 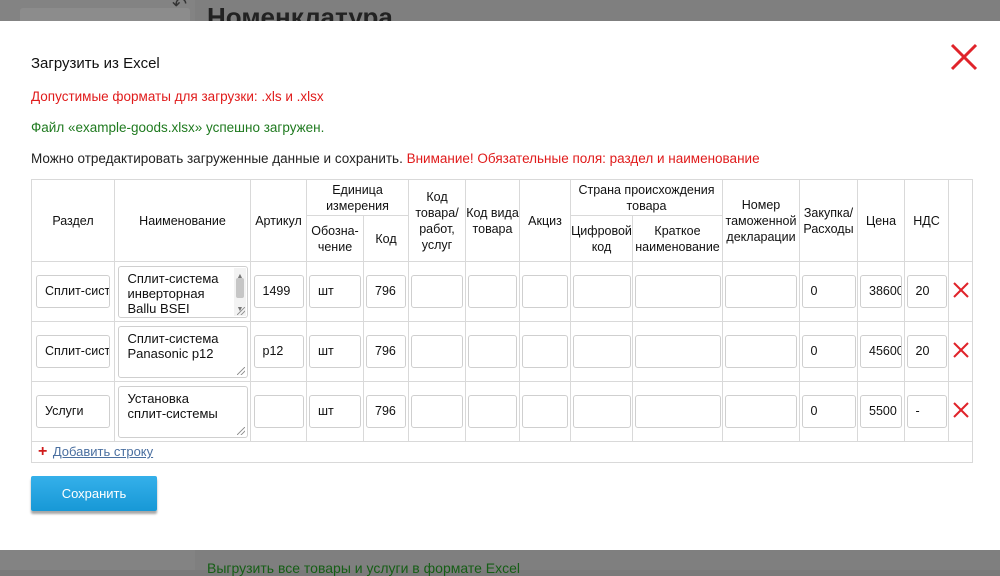 I want to click on col-header-price: Цена, so click(x=881, y=220).